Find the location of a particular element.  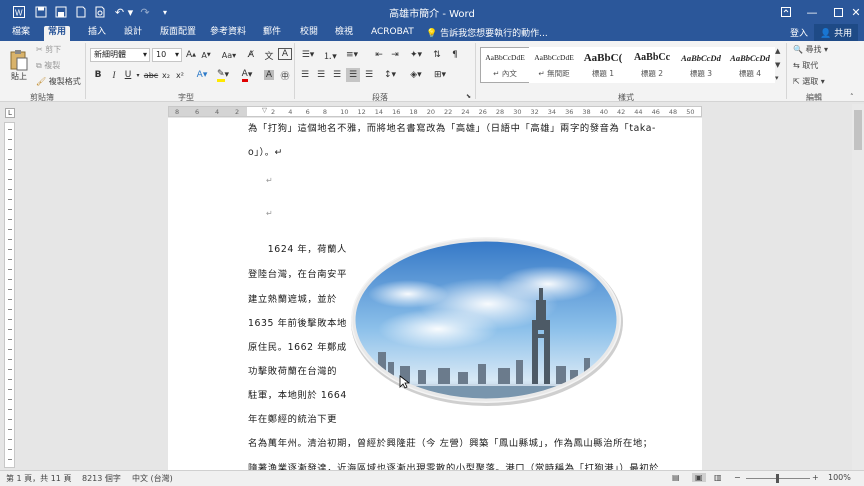

zoom-level: 100% is located at coordinates (839, 477).